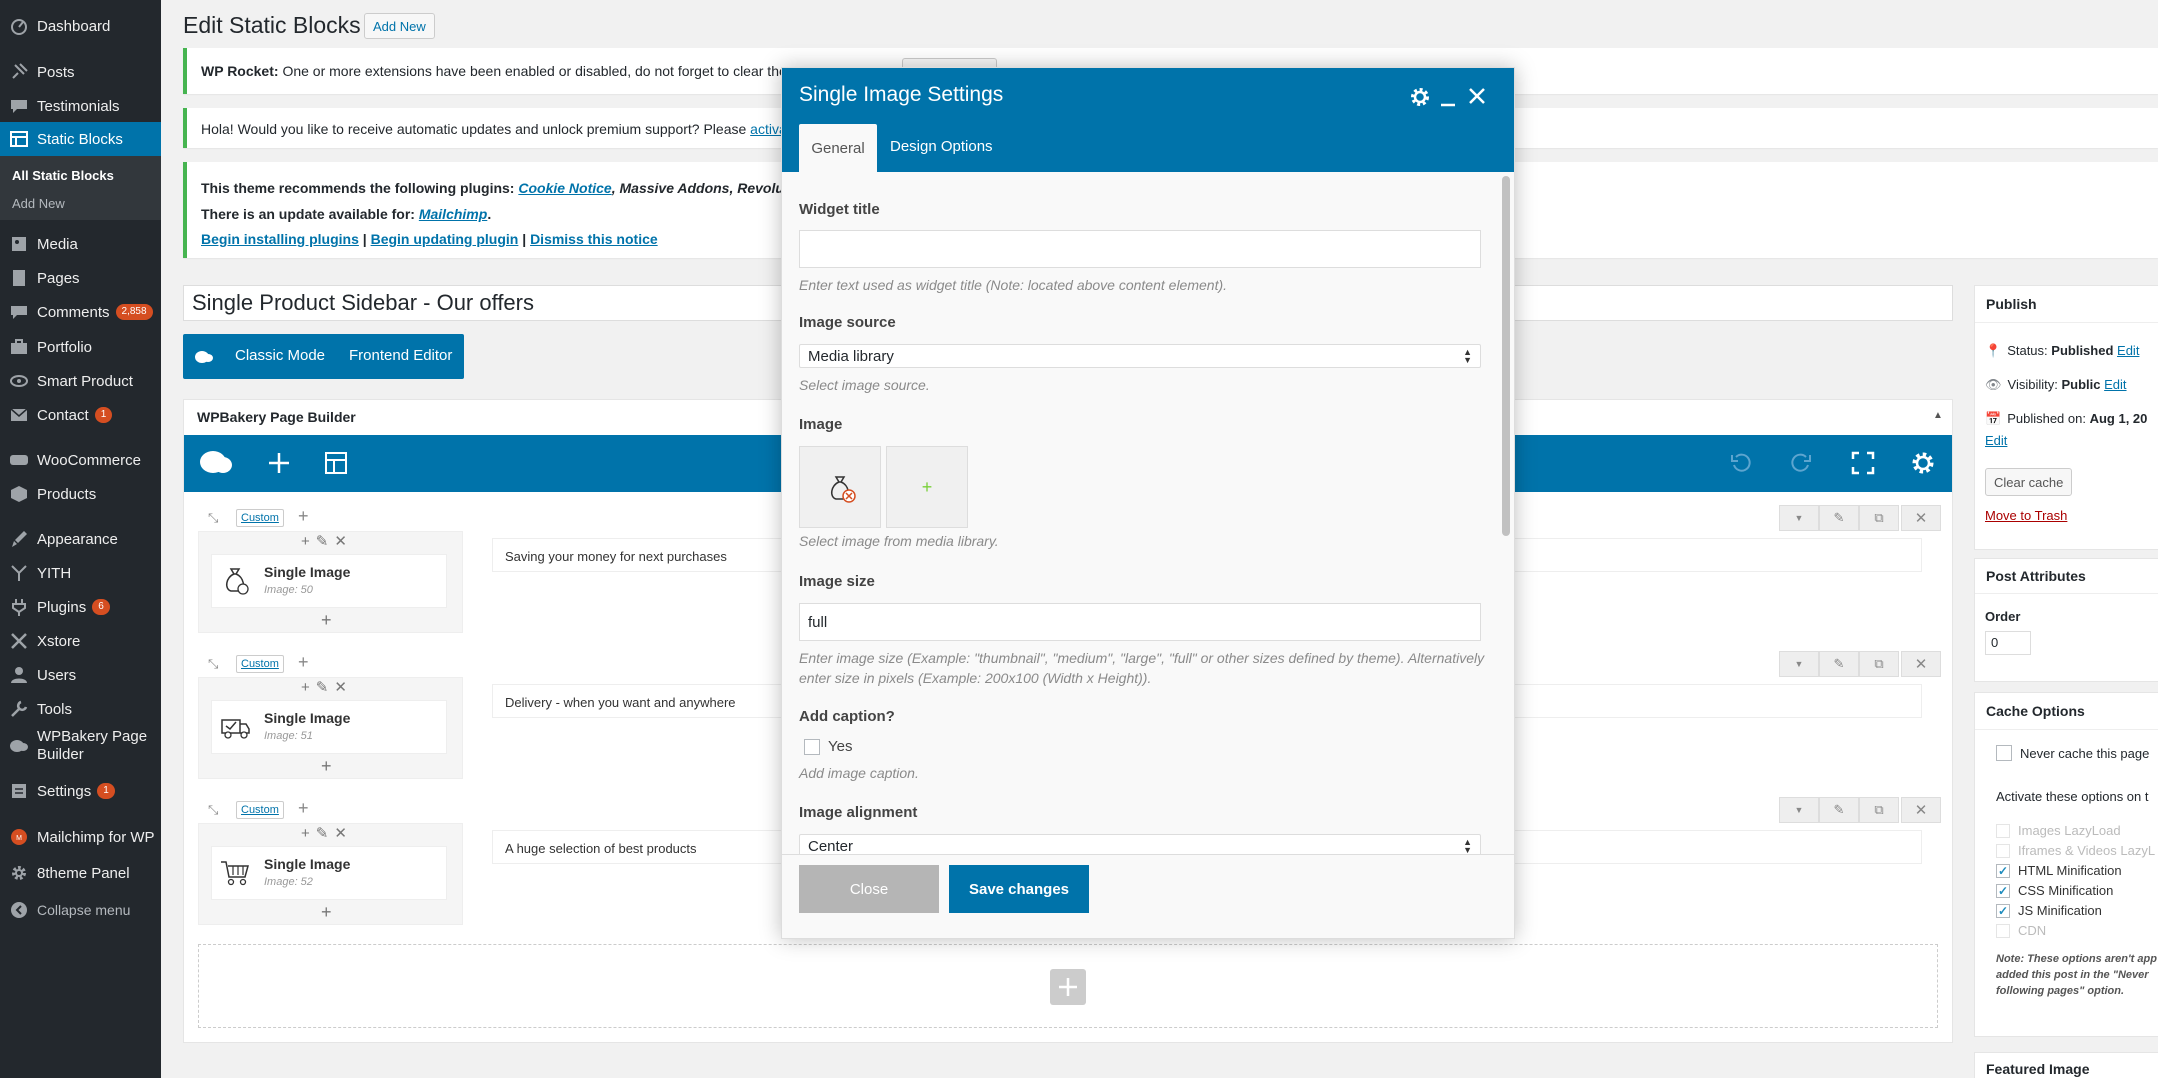 The height and width of the screenshot is (1078, 2158). What do you see at coordinates (1068, 987) in the screenshot?
I see `add-element-button` at bounding box center [1068, 987].